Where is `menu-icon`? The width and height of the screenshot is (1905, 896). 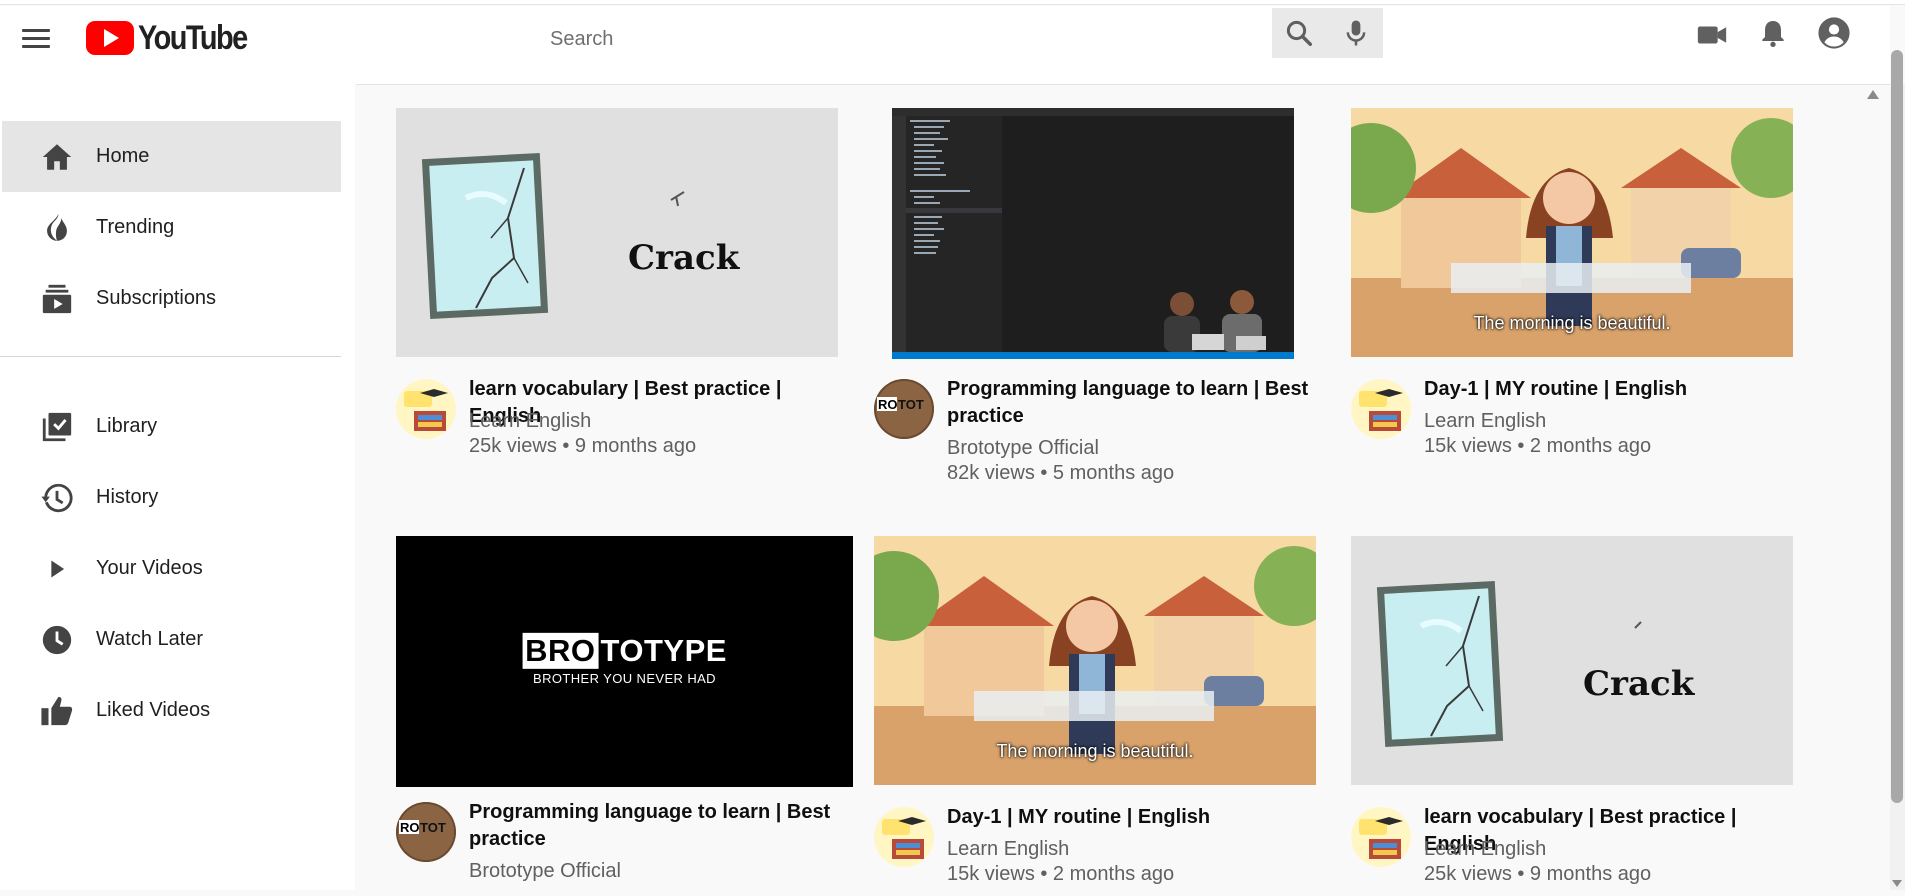
menu-icon is located at coordinates (37, 38).